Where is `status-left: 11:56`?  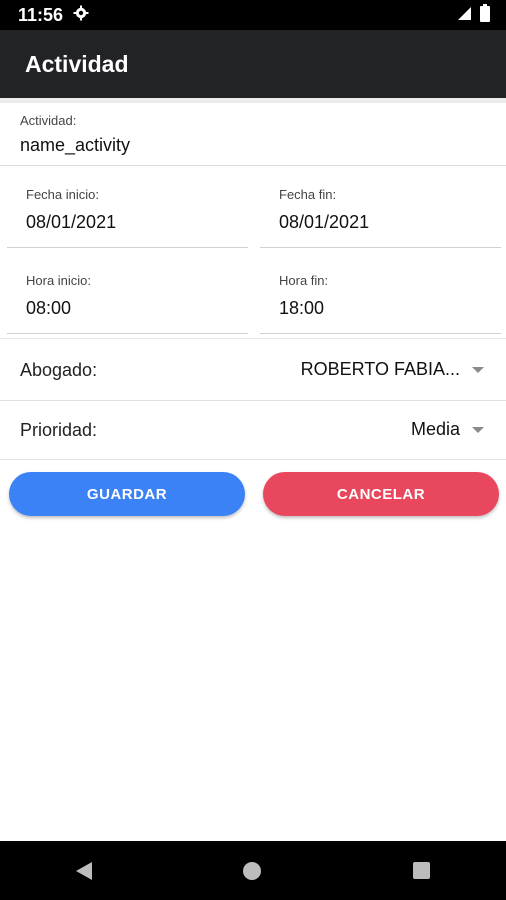 status-left: 11:56 is located at coordinates (53, 15).